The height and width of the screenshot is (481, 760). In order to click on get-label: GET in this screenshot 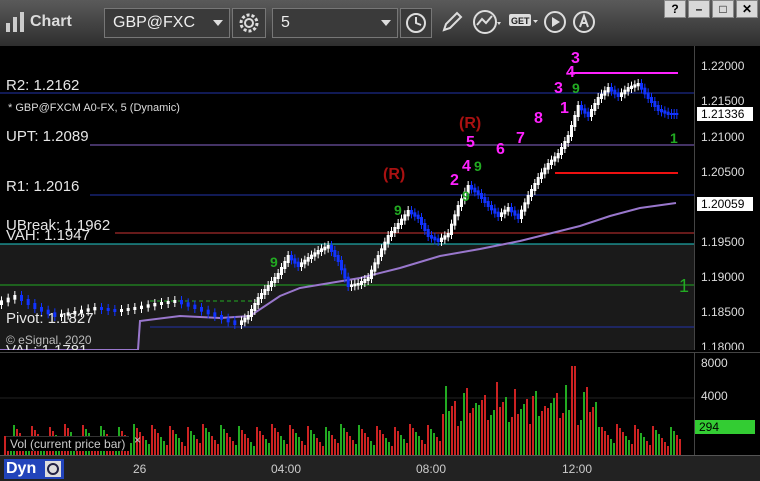, I will do `click(520, 21)`.